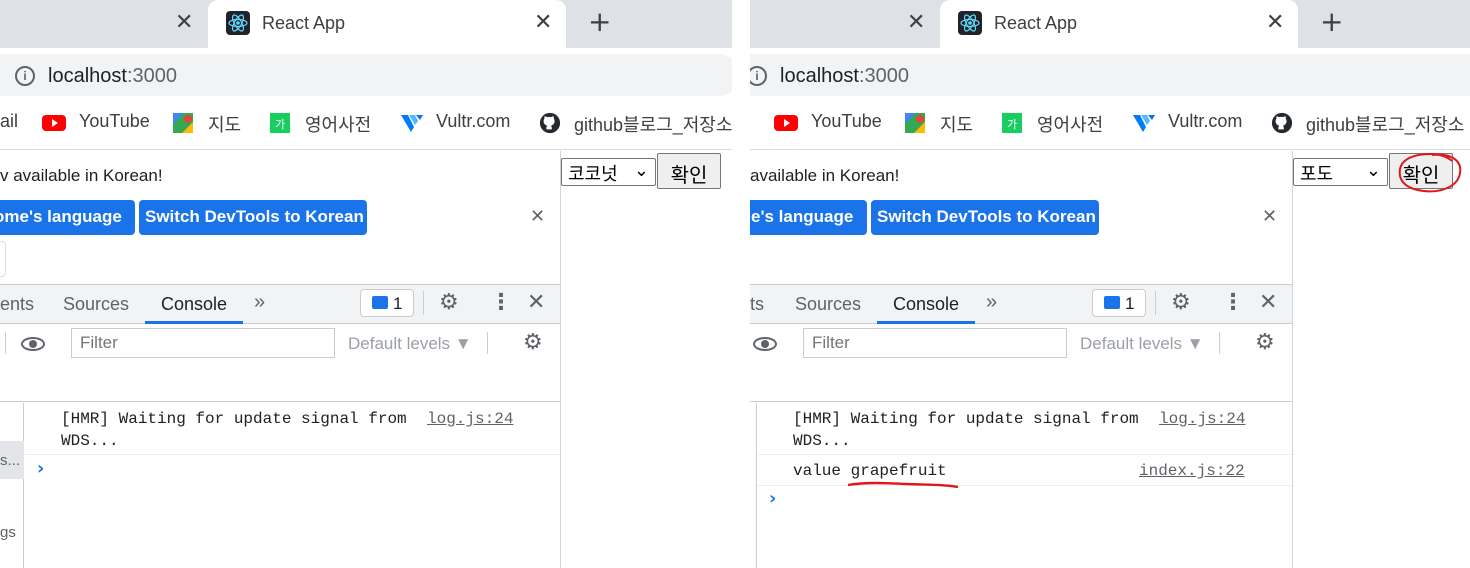  I want to click on log-label: value, so click(817, 471).